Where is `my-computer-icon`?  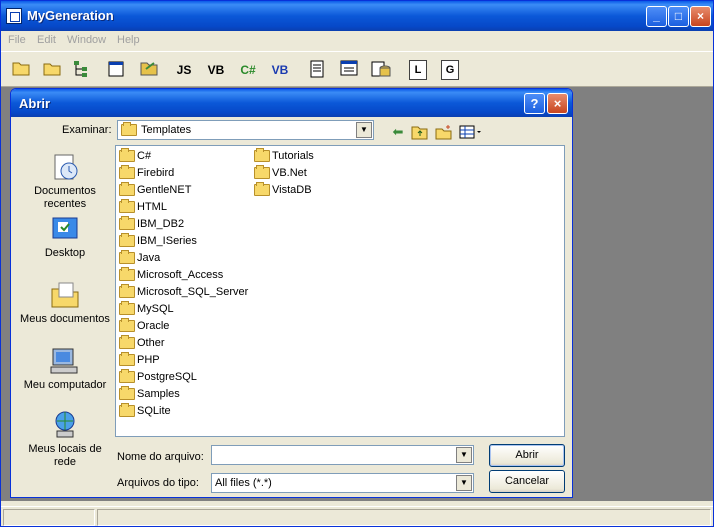 my-computer-icon is located at coordinates (64, 361).